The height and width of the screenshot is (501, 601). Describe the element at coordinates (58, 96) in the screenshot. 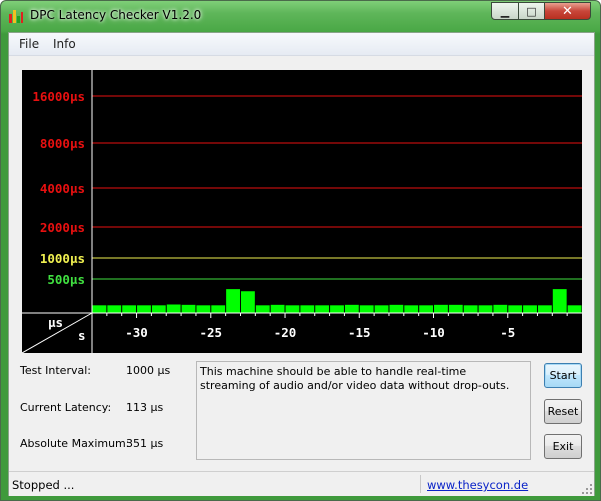

I see `level-label-16000: 16000µs` at that location.